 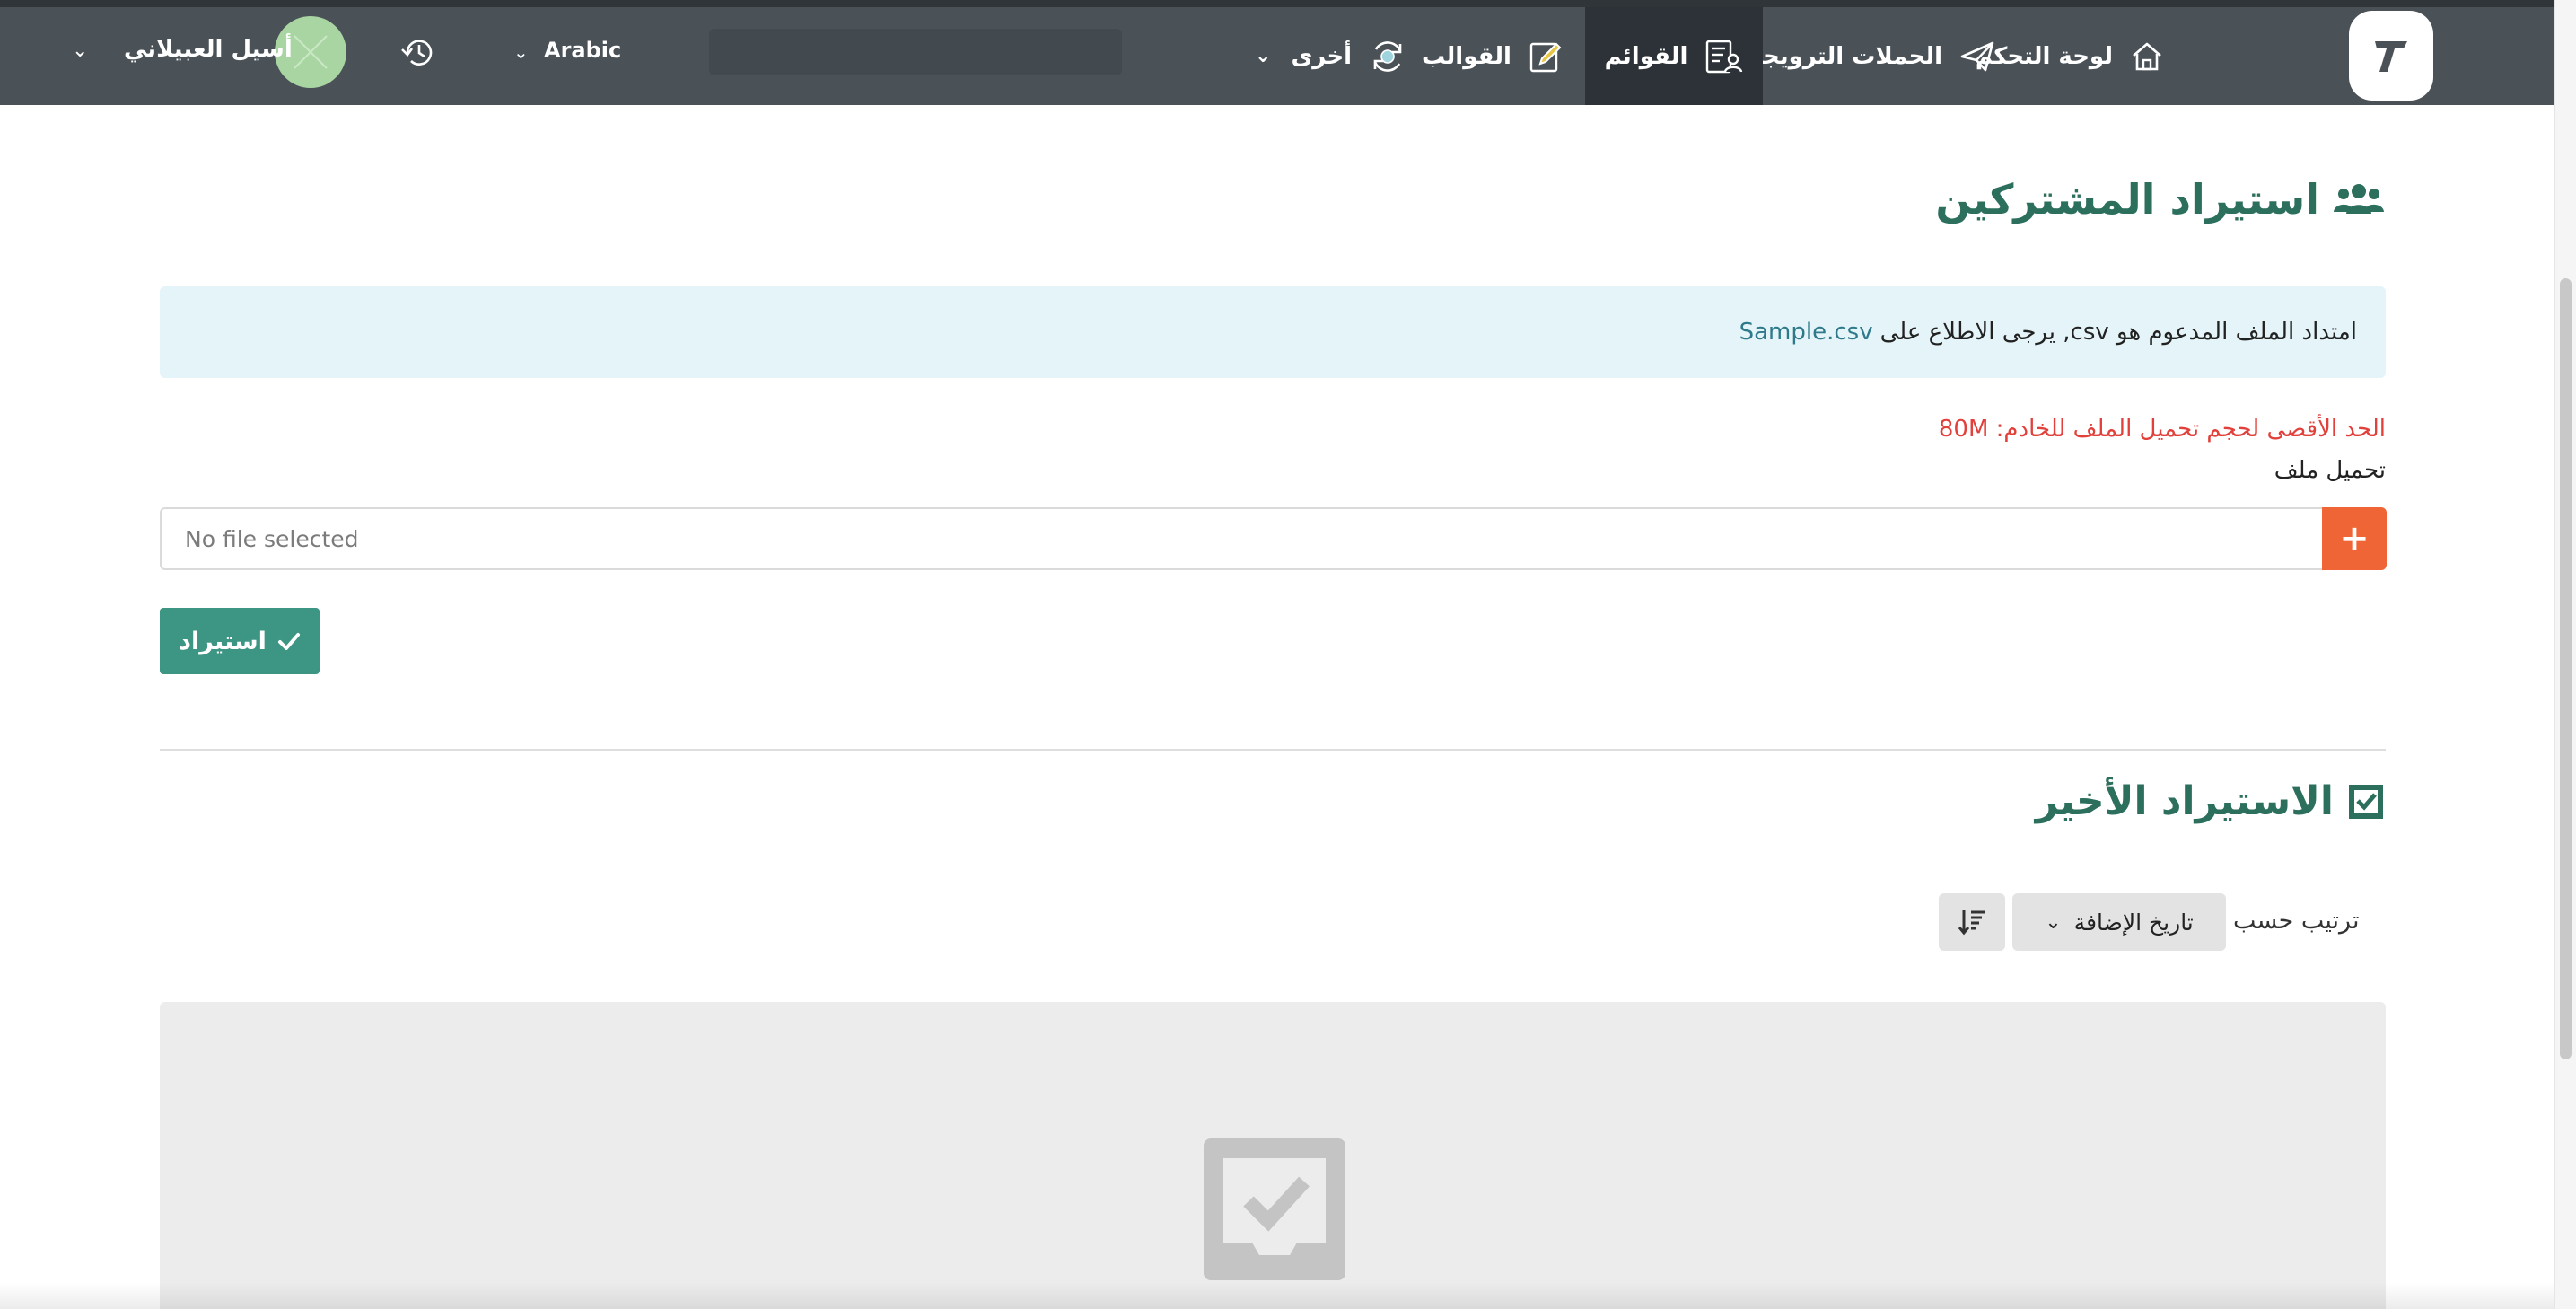 What do you see at coordinates (1545, 57) in the screenshot?
I see `template-edit-icon` at bounding box center [1545, 57].